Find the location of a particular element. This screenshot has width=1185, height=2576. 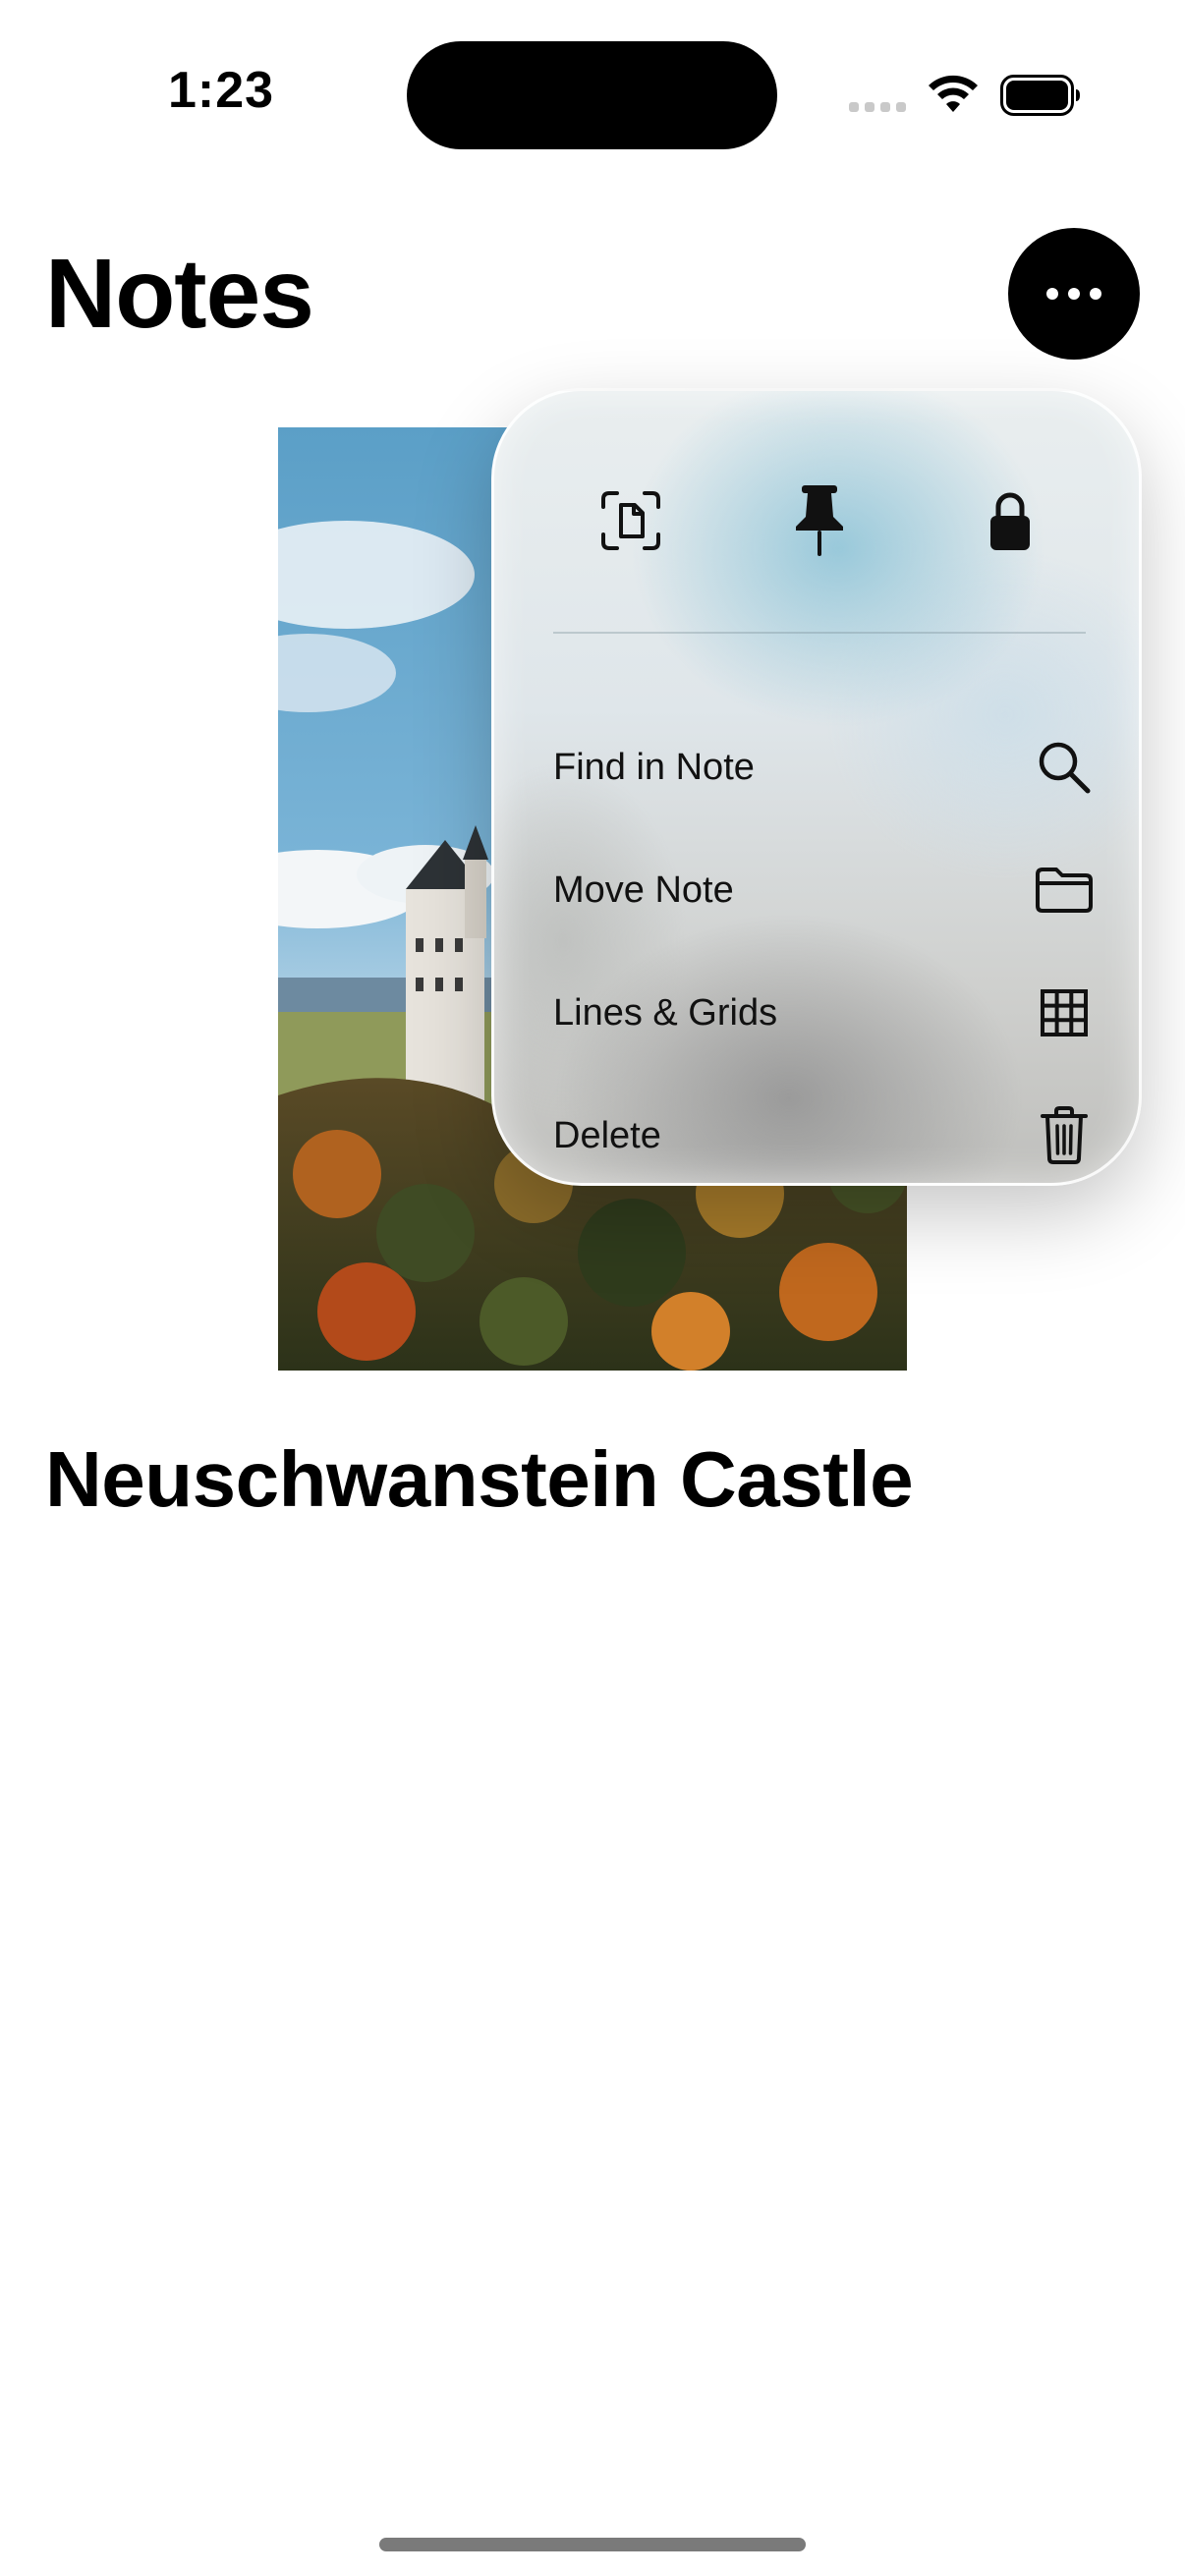

folder-icon is located at coordinates (1065, 890).